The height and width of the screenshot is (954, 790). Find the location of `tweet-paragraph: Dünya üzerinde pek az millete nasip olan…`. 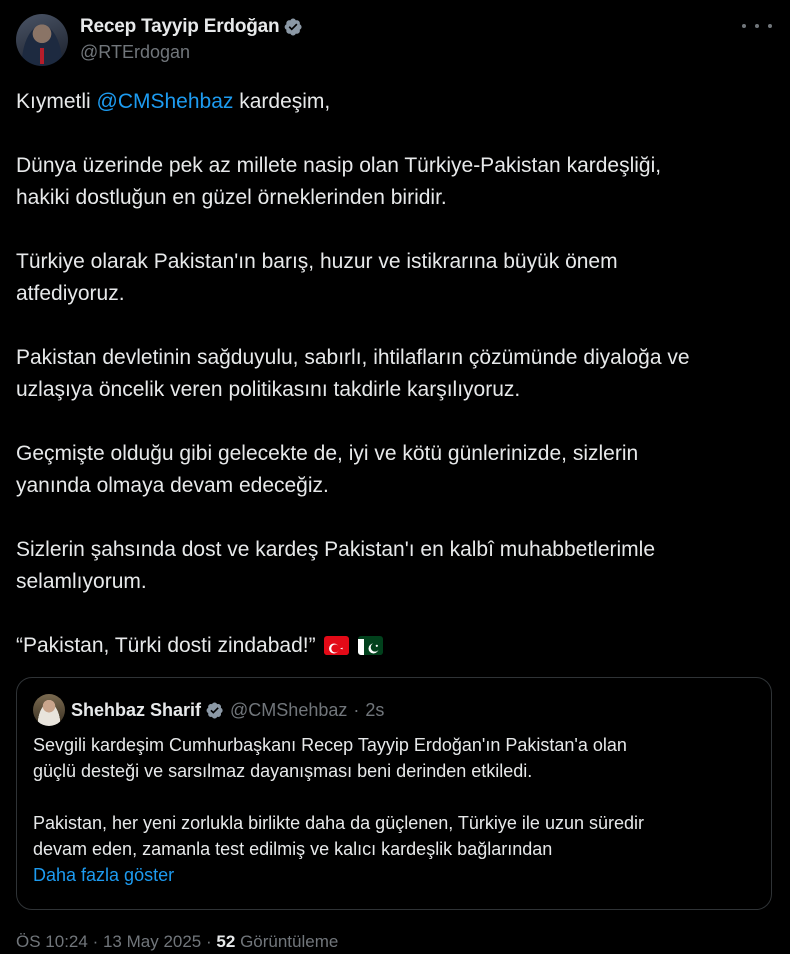

tweet-paragraph: Dünya üzerinde pek az millete nasip olan… is located at coordinates (395, 182).